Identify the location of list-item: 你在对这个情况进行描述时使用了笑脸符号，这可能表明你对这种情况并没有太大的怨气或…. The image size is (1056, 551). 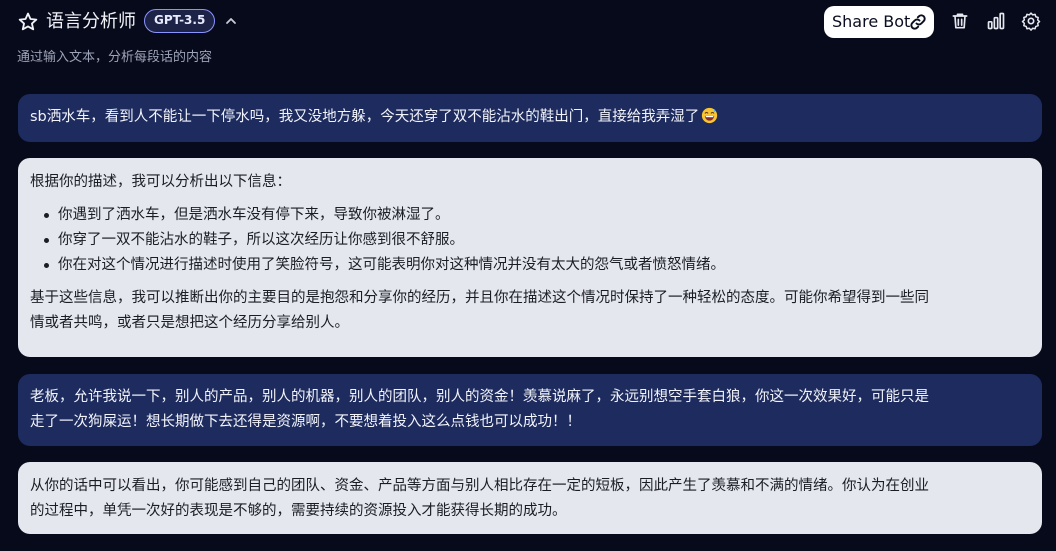
(530, 265).